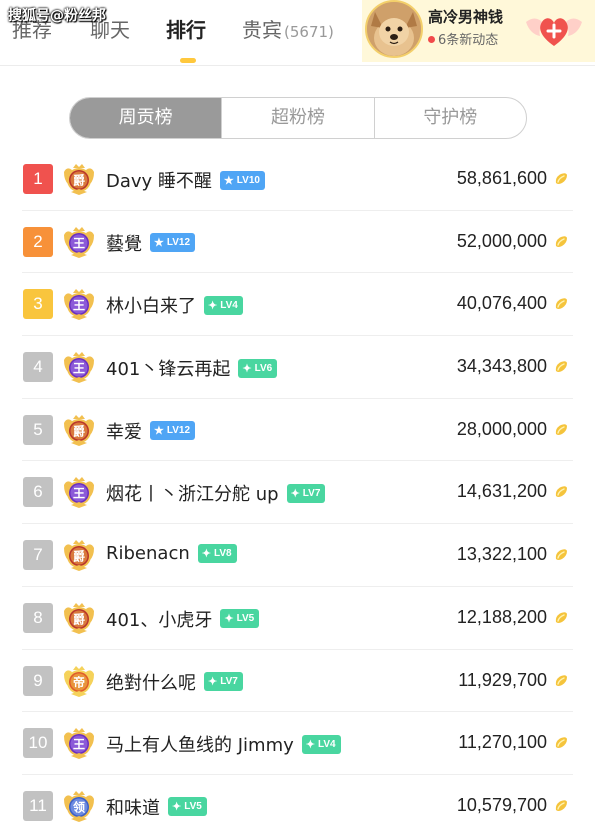 Image resolution: width=595 pixels, height=837 pixels. What do you see at coordinates (297, 242) in the screenshot?
I see `ranking-row-2: 2 王 藝覺 ★ LV12 52,000,000` at bounding box center [297, 242].